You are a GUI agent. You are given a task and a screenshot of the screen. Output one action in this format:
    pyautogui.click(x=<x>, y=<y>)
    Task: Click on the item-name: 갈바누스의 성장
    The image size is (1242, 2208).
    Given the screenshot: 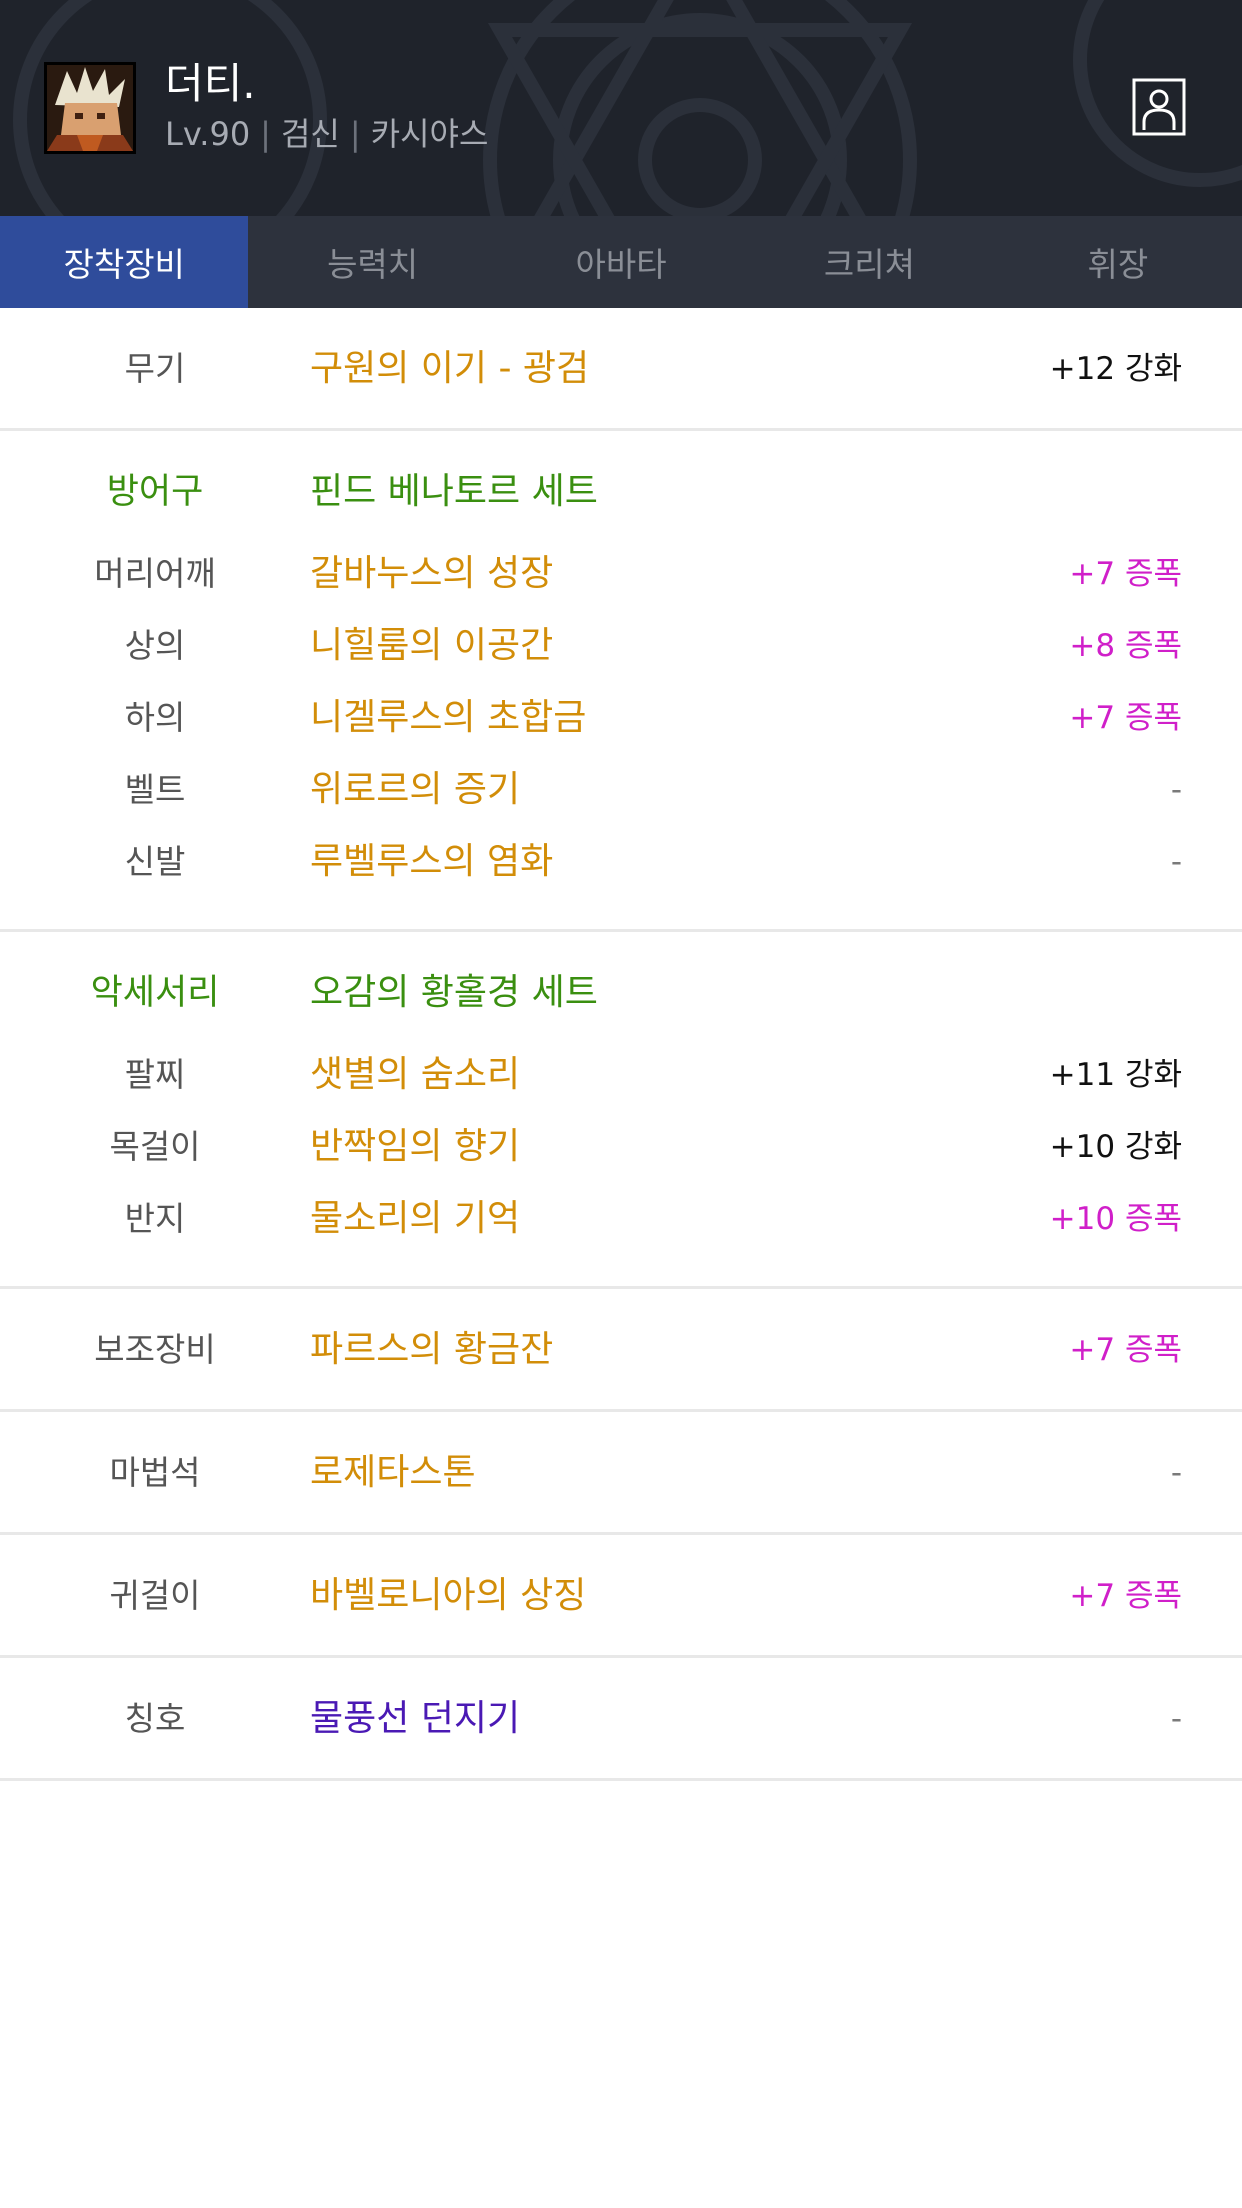 What is the action you would take?
    pyautogui.click(x=431, y=574)
    